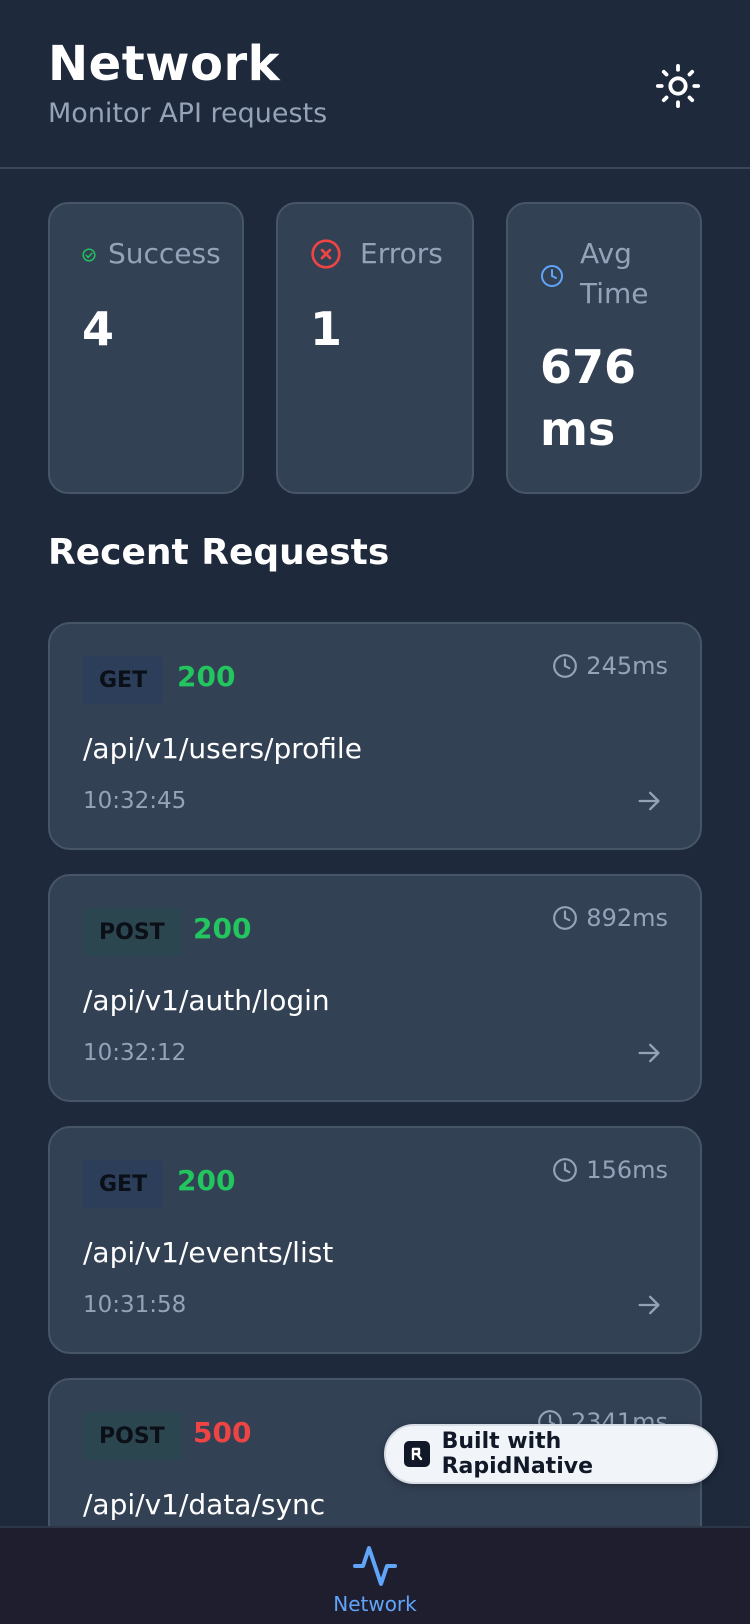  Describe the element at coordinates (627, 666) in the screenshot. I see `duration-value: 245ms` at that location.